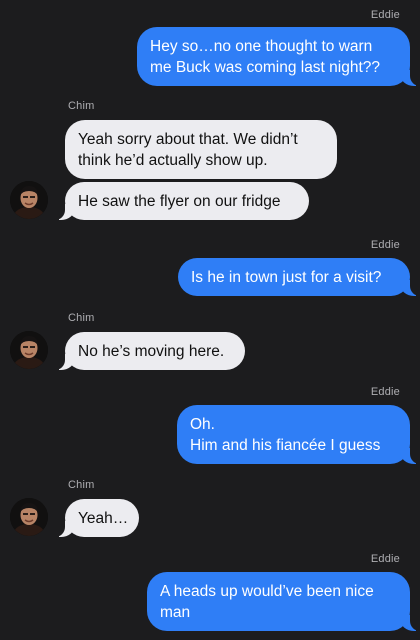 The height and width of the screenshot is (640, 420). I want to click on message-bubble-outgoing: Oh. Him and his fiancée I guess, so click(298, 434).